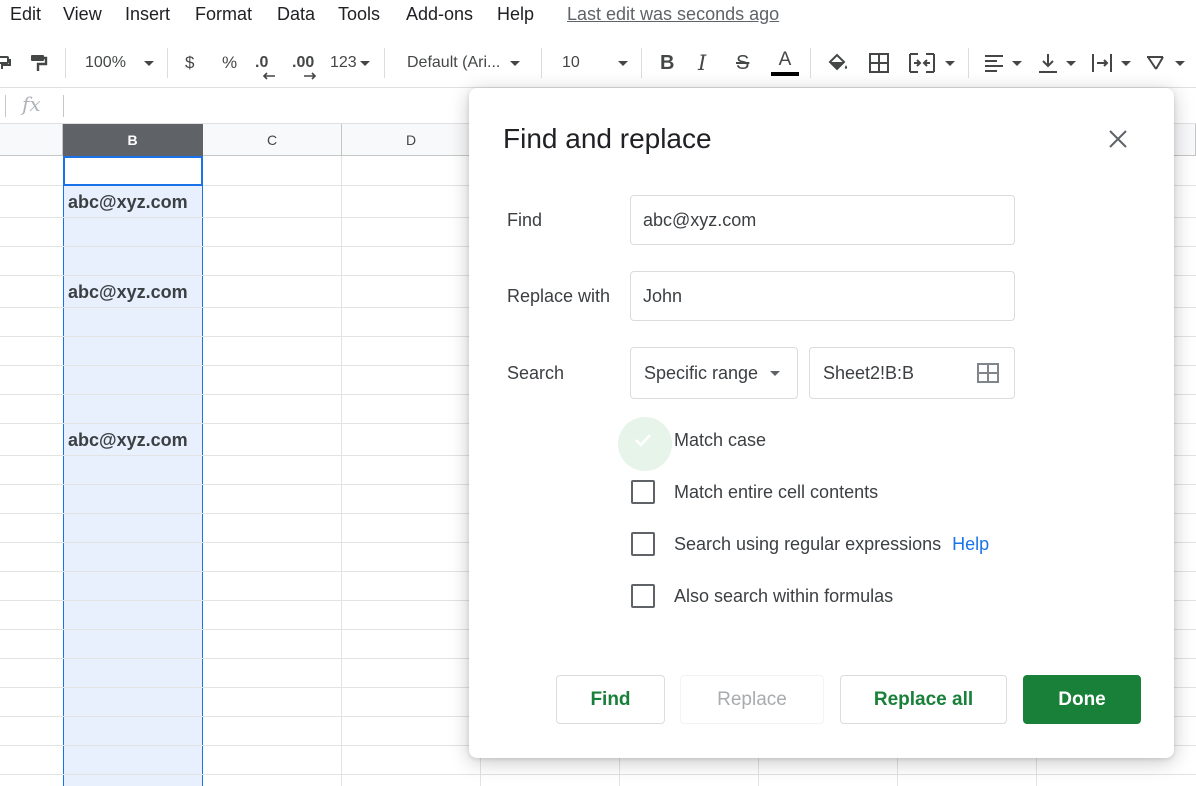  I want to click on font-size-value: 10, so click(571, 62).